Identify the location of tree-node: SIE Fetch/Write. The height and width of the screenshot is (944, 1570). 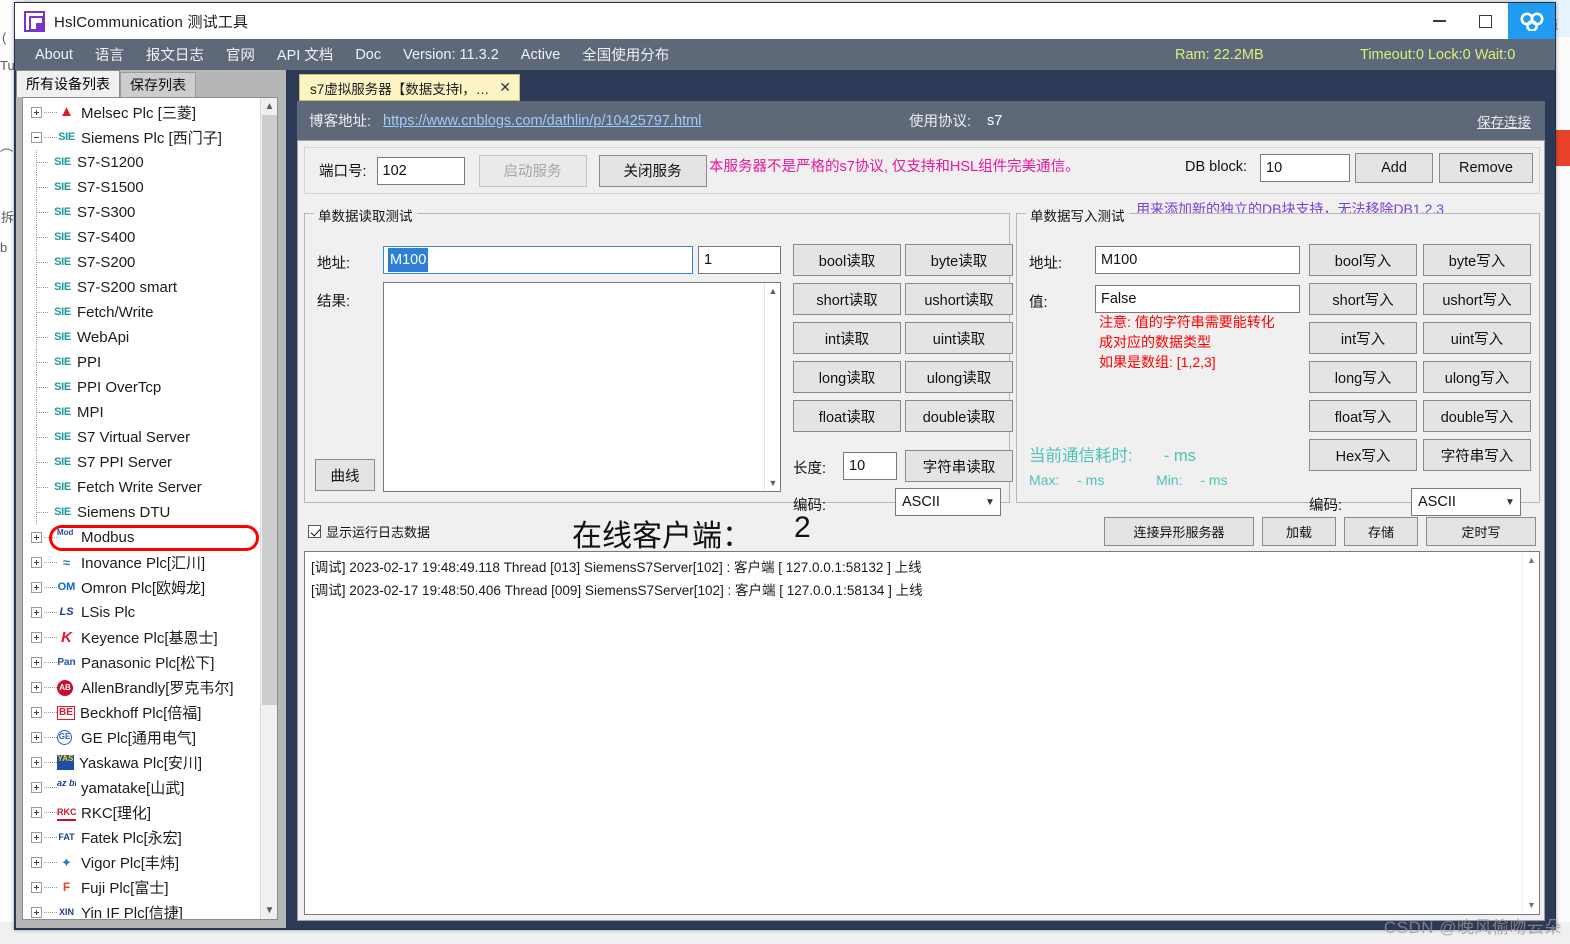
(142, 312).